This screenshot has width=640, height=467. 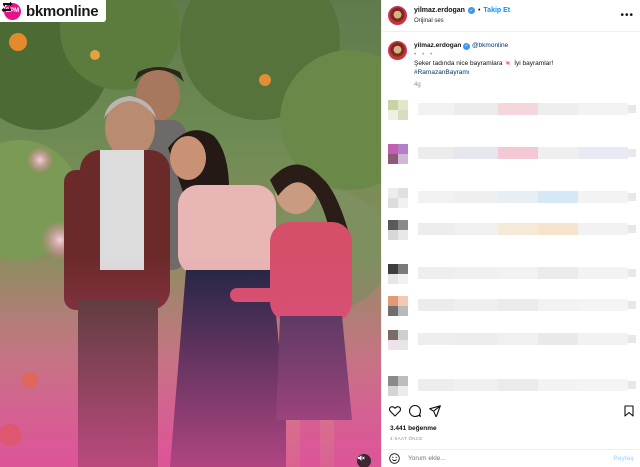 I want to click on caption-hashtag: #RamazanBayramı, so click(x=483, y=72).